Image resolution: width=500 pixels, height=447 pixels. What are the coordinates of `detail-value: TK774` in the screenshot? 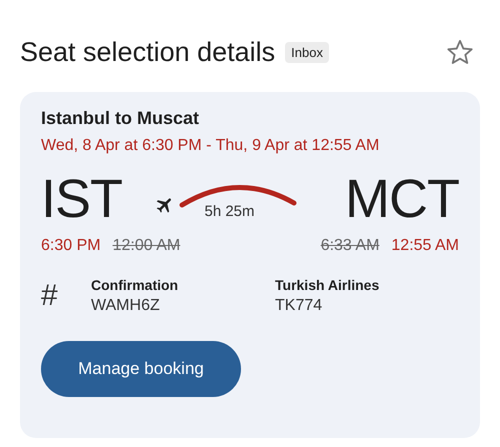 It's located at (299, 306).